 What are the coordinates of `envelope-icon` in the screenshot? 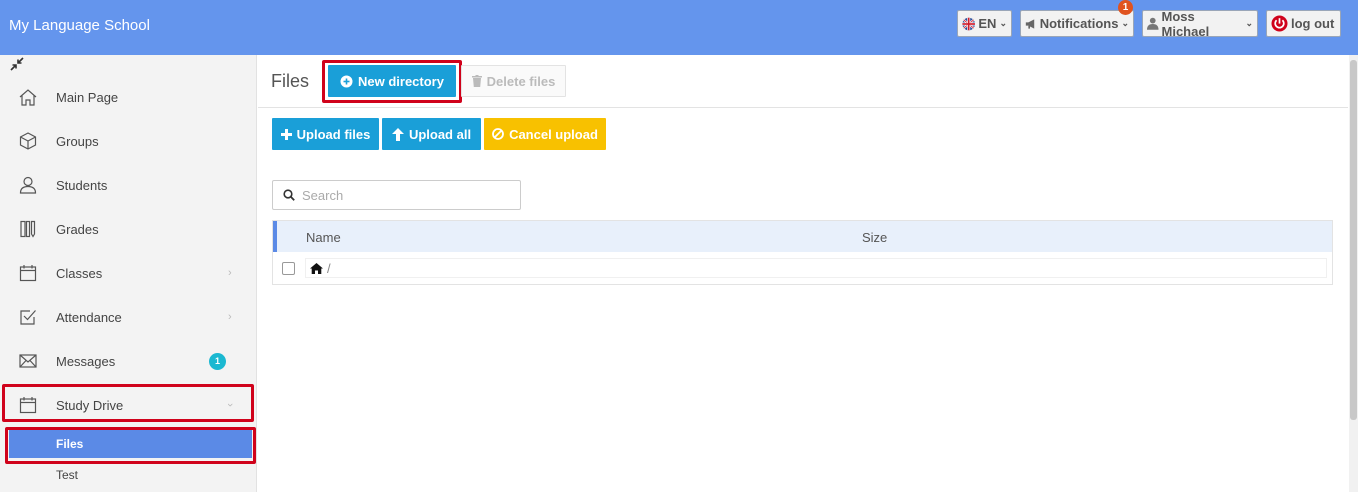 It's located at (28, 361).